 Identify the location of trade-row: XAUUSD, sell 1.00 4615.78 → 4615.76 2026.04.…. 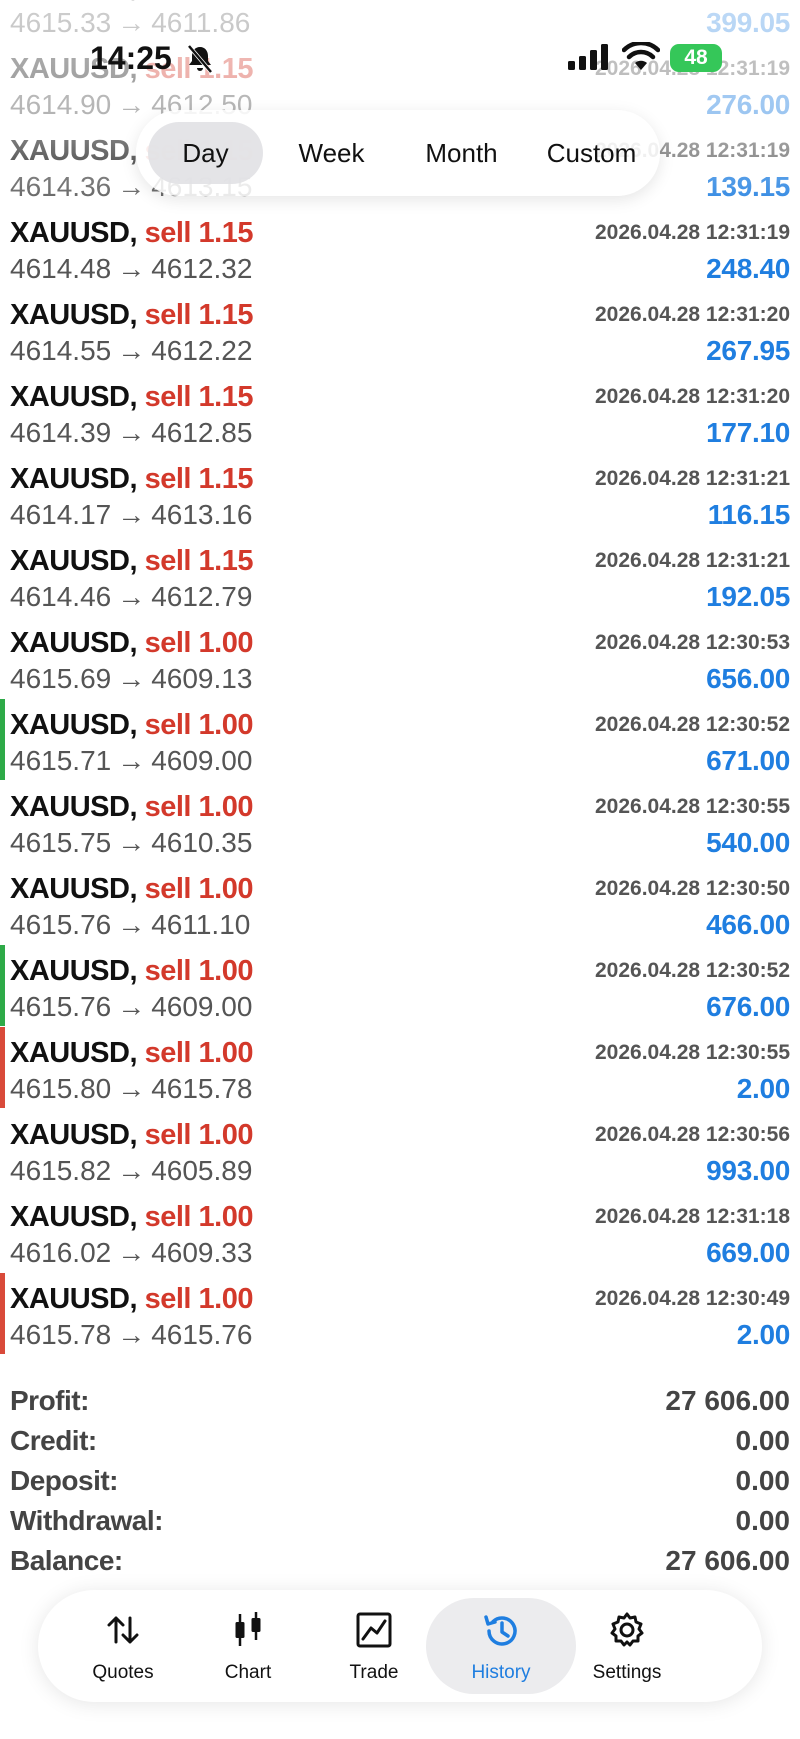
(400, 1311).